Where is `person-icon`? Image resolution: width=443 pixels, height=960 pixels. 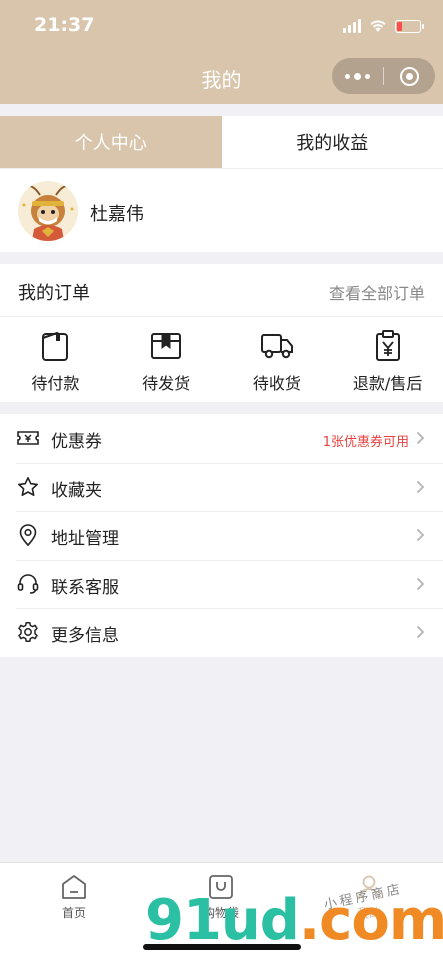
person-icon is located at coordinates (369, 887).